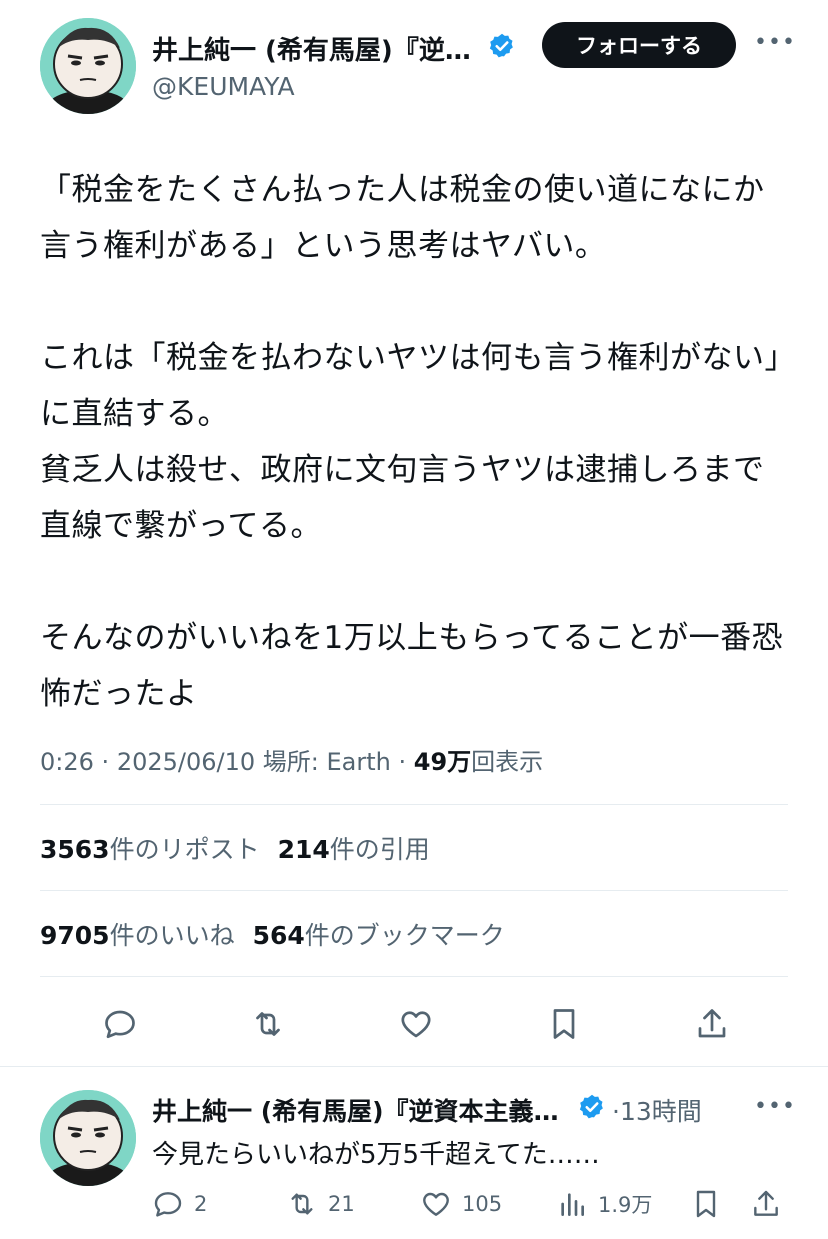  I want to click on more-options-icon: •••, so click(775, 42).